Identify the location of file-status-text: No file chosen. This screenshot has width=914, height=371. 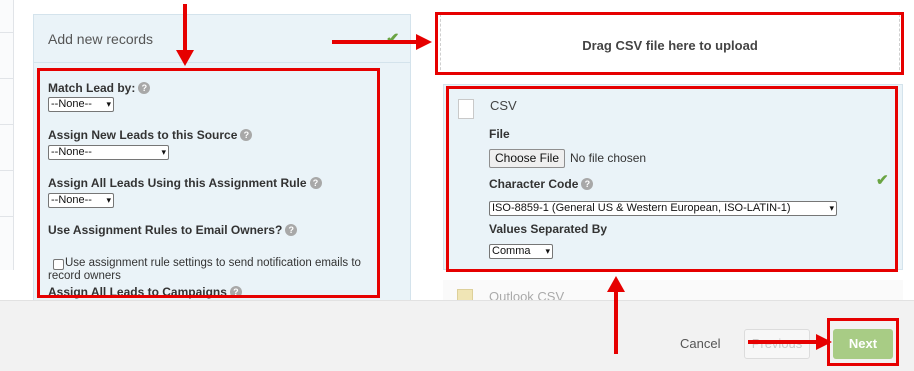
(608, 158).